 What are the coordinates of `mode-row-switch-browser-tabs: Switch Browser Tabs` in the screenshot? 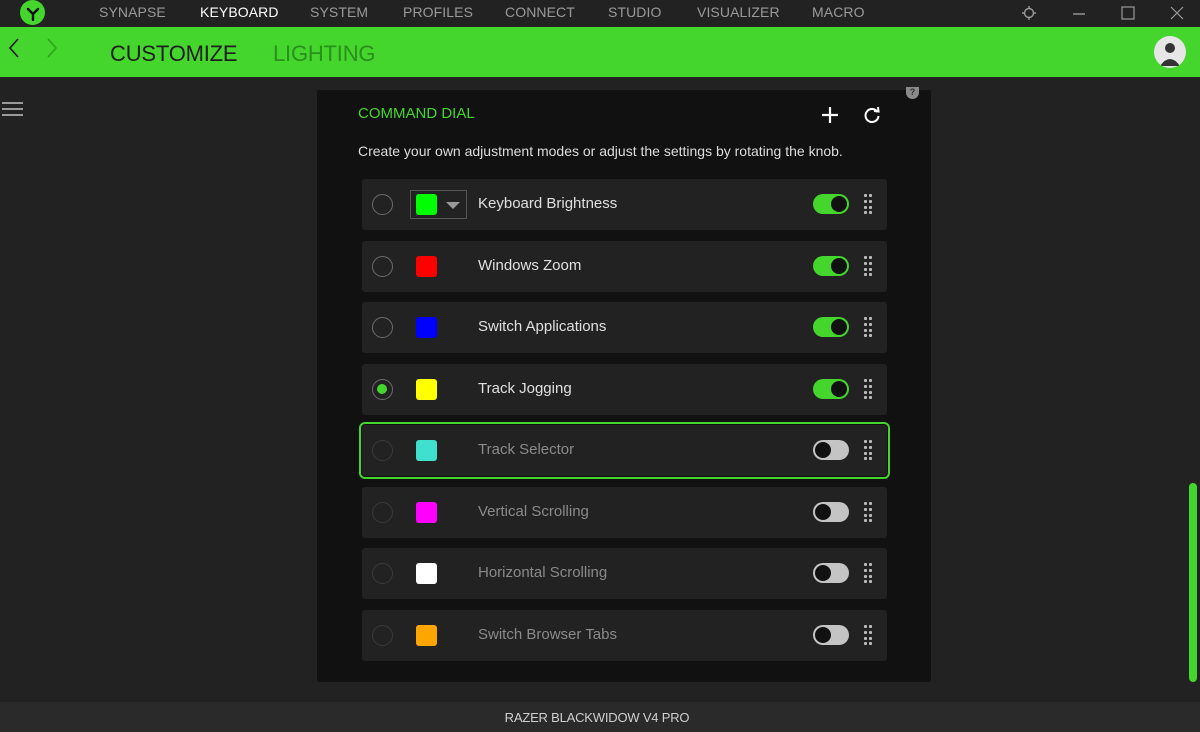 It's located at (624, 635).